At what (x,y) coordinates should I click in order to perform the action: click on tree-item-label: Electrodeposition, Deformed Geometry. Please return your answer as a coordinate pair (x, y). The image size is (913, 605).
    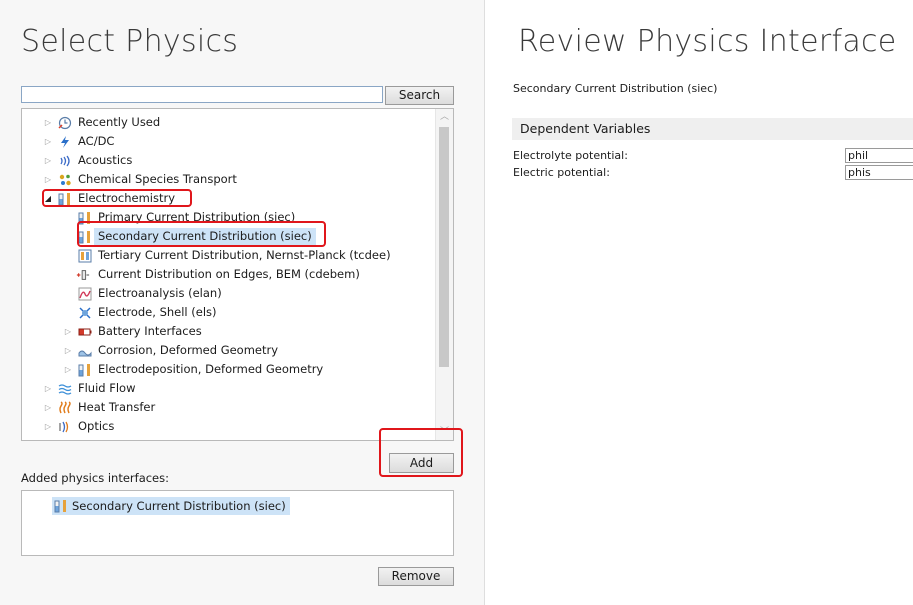
    Looking at the image, I should click on (211, 369).